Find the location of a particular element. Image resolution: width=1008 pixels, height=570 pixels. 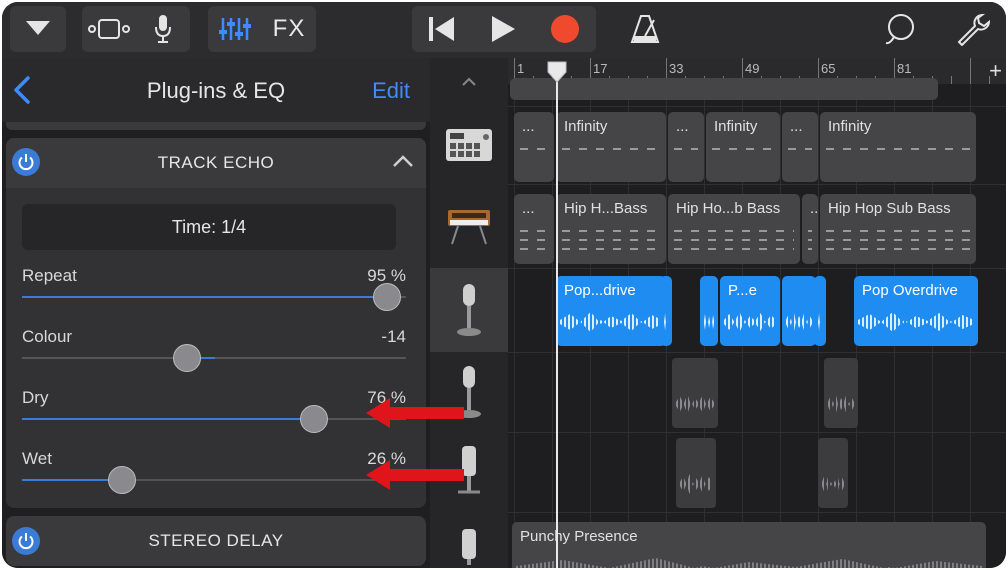

region-bass: Hip Hop Sub Bass is located at coordinates (898, 229).